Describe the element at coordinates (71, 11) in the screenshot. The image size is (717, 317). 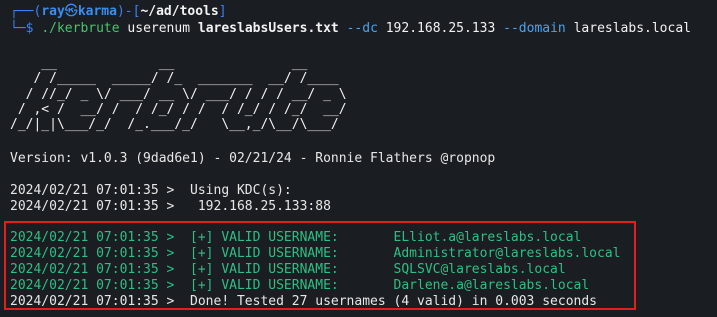
I see `skull-icon: ㉿` at that location.